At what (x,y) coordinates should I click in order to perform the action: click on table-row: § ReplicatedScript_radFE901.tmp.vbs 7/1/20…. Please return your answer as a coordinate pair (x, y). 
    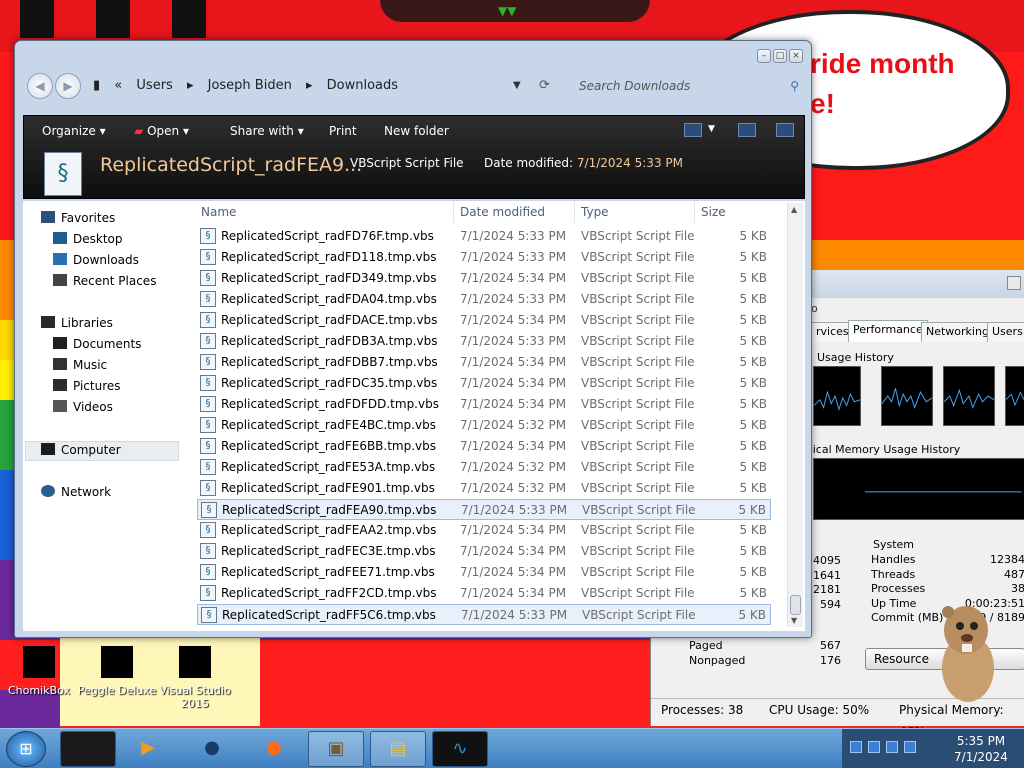
    Looking at the image, I should click on (484, 488).